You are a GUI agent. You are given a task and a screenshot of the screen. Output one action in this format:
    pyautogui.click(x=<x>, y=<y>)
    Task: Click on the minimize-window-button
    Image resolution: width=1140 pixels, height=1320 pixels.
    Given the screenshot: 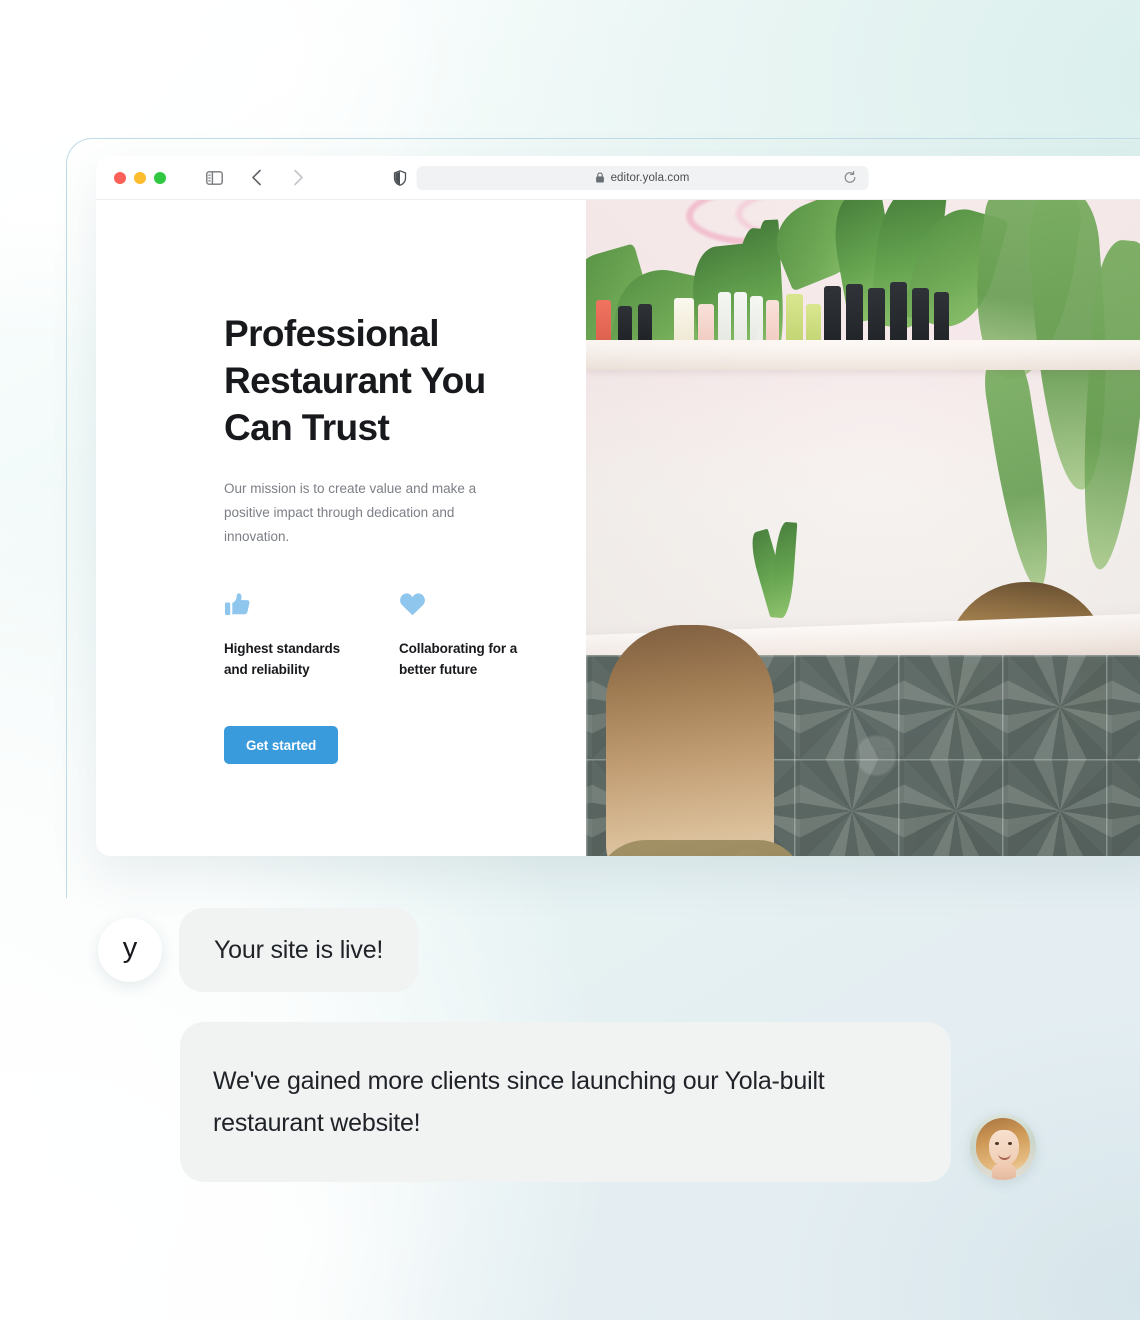 What is the action you would take?
    pyautogui.click(x=140, y=177)
    